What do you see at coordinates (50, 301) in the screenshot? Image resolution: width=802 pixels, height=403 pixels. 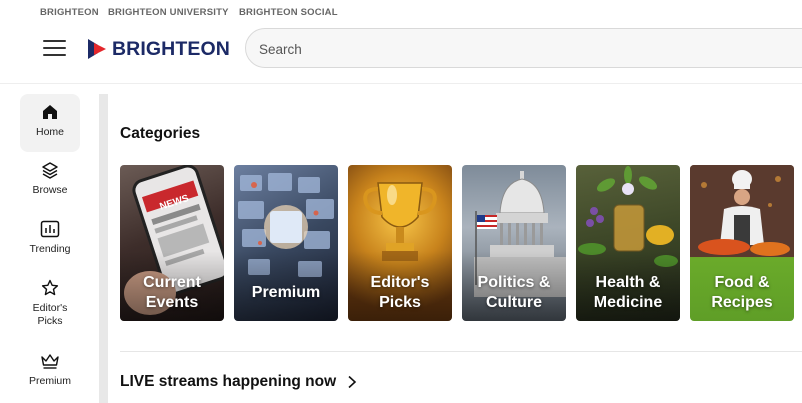 I see `sidebar-item-editors-picks: Editor's Picks` at bounding box center [50, 301].